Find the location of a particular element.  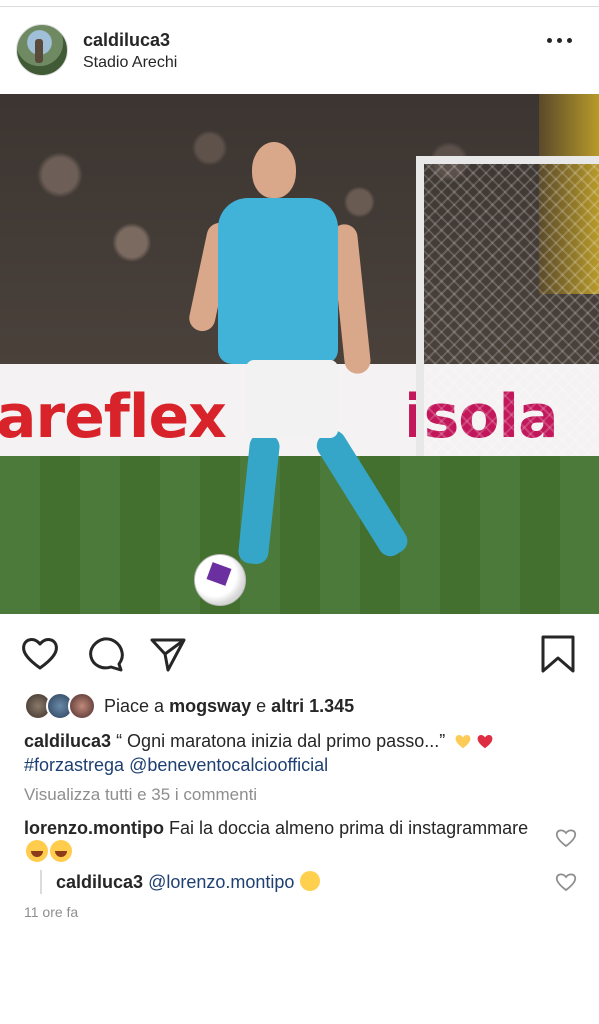

view-all-comments: Visualizza tutti e 35 i commenti is located at coordinates (140, 795).